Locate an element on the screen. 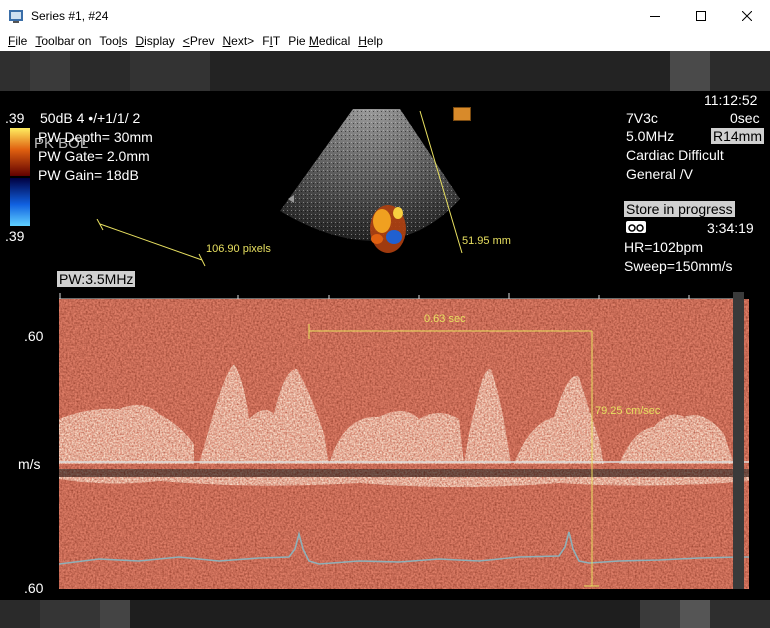 Image resolution: width=770 pixels, height=628 pixels. minimize-icon is located at coordinates (655, 16).